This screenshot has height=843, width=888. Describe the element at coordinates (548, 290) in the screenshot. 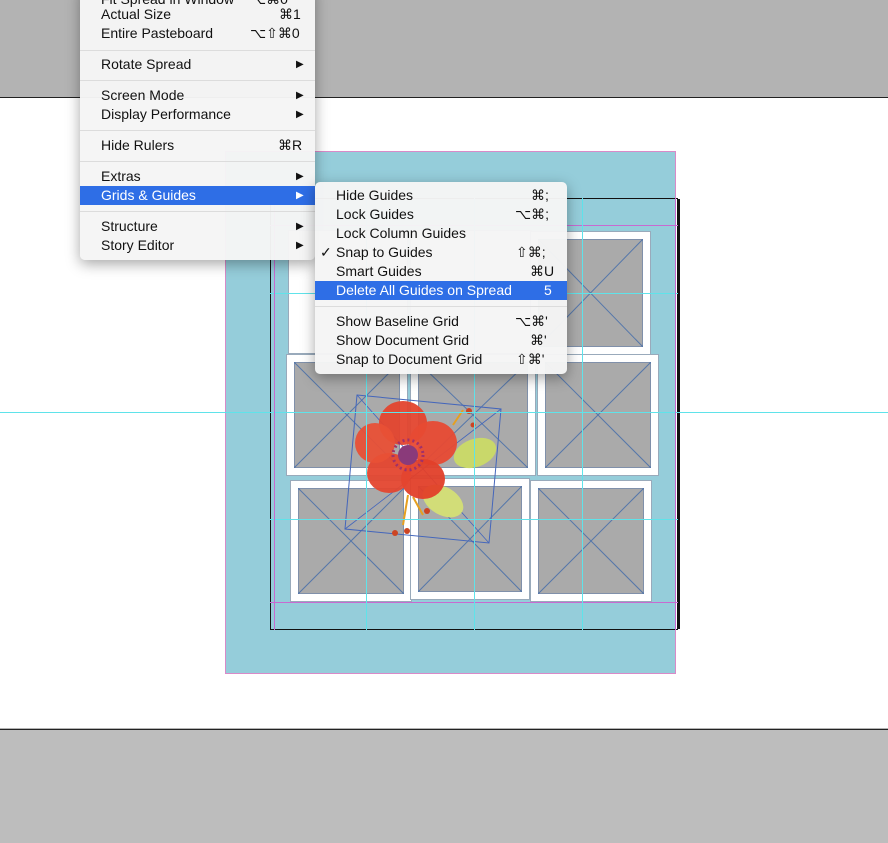

I see `menu-item-shortcut: 5` at that location.